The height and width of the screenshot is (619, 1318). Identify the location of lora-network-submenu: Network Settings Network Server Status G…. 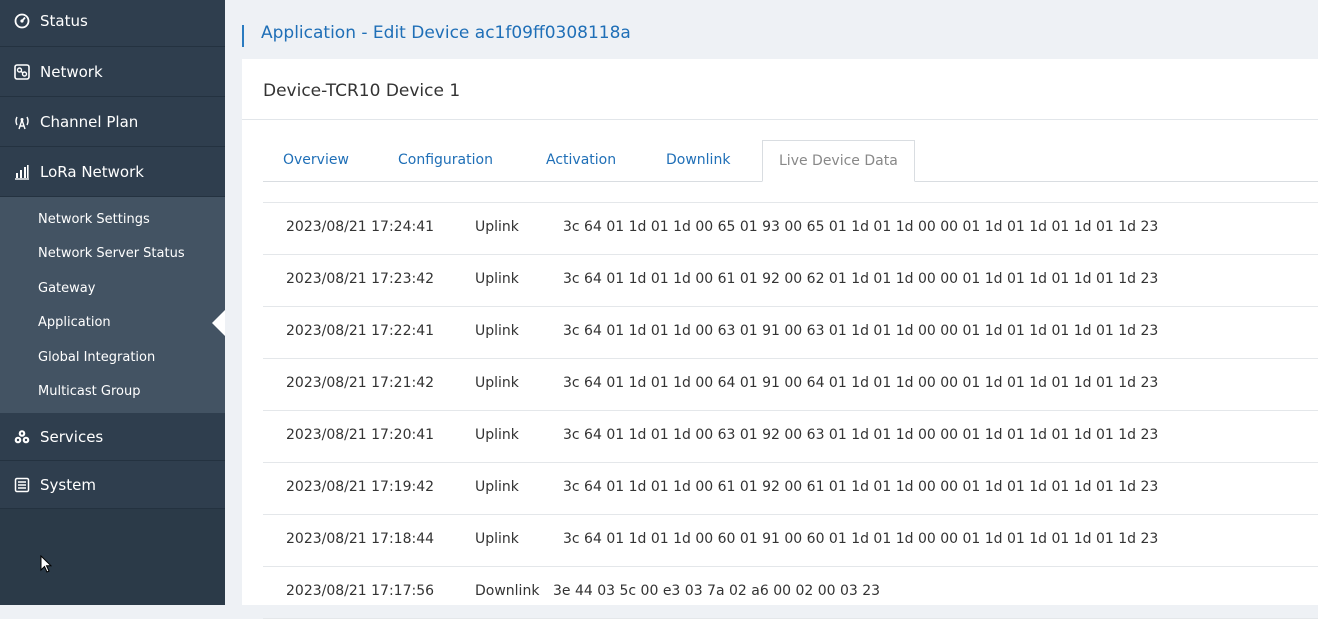
(112, 305).